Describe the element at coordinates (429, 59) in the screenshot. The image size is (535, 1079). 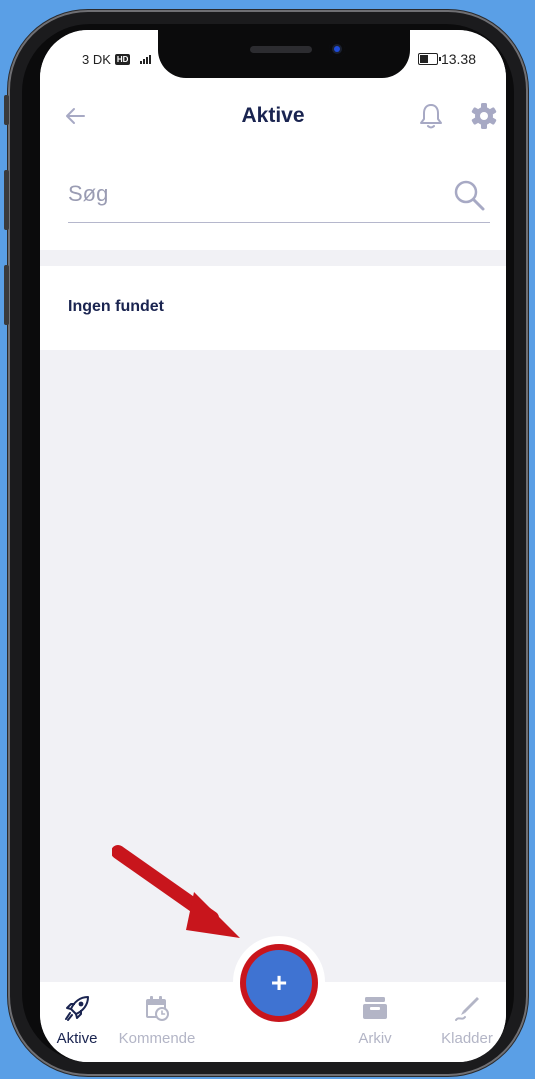
I see `battery-icon` at that location.